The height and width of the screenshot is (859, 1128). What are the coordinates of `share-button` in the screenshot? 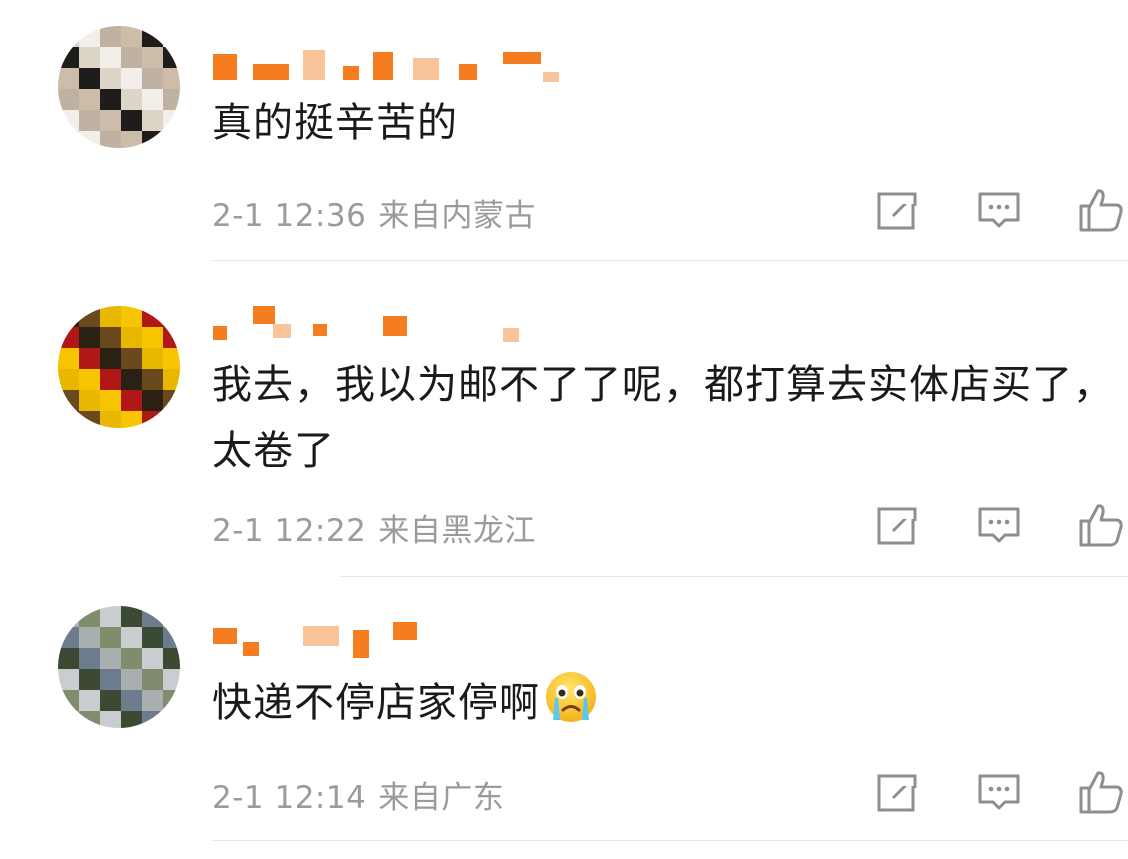 It's located at (897, 792).